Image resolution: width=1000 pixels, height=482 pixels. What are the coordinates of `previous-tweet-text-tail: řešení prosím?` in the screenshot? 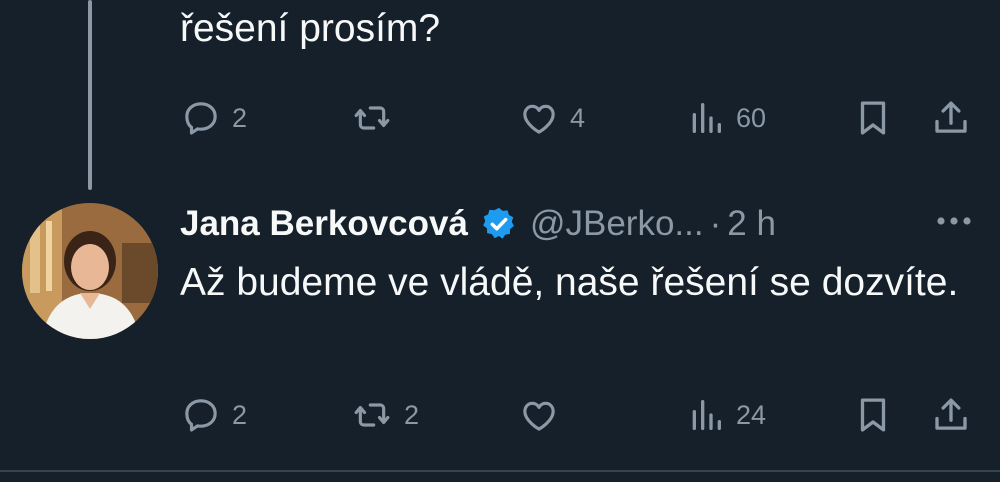 It's located at (310, 28).